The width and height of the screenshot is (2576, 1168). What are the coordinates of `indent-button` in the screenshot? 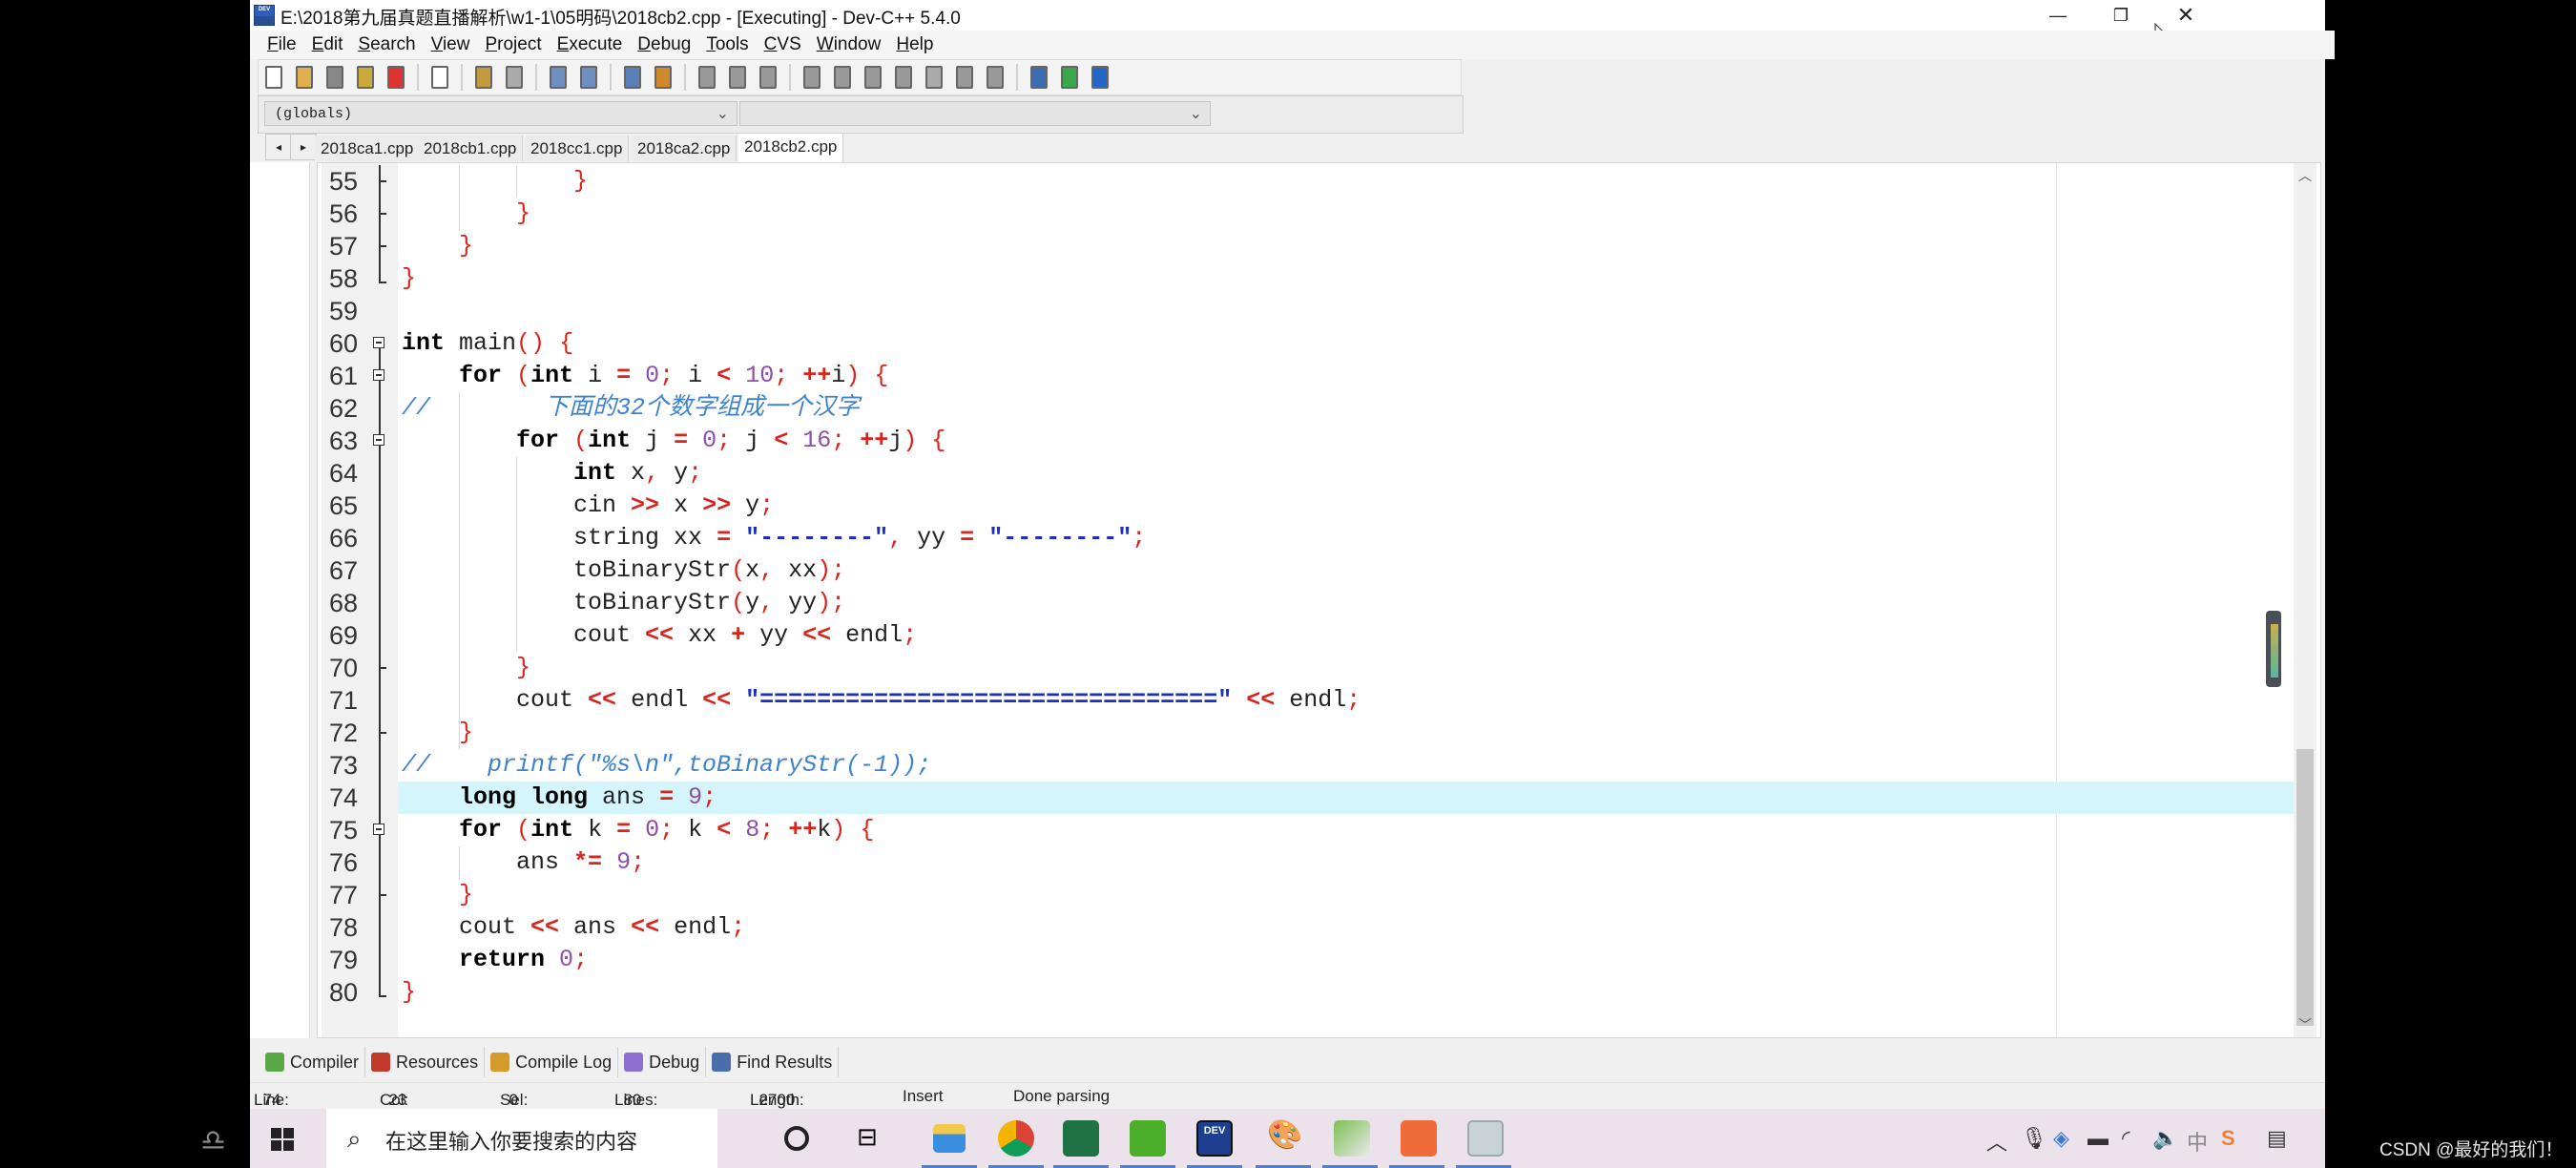 It's located at (707, 77).